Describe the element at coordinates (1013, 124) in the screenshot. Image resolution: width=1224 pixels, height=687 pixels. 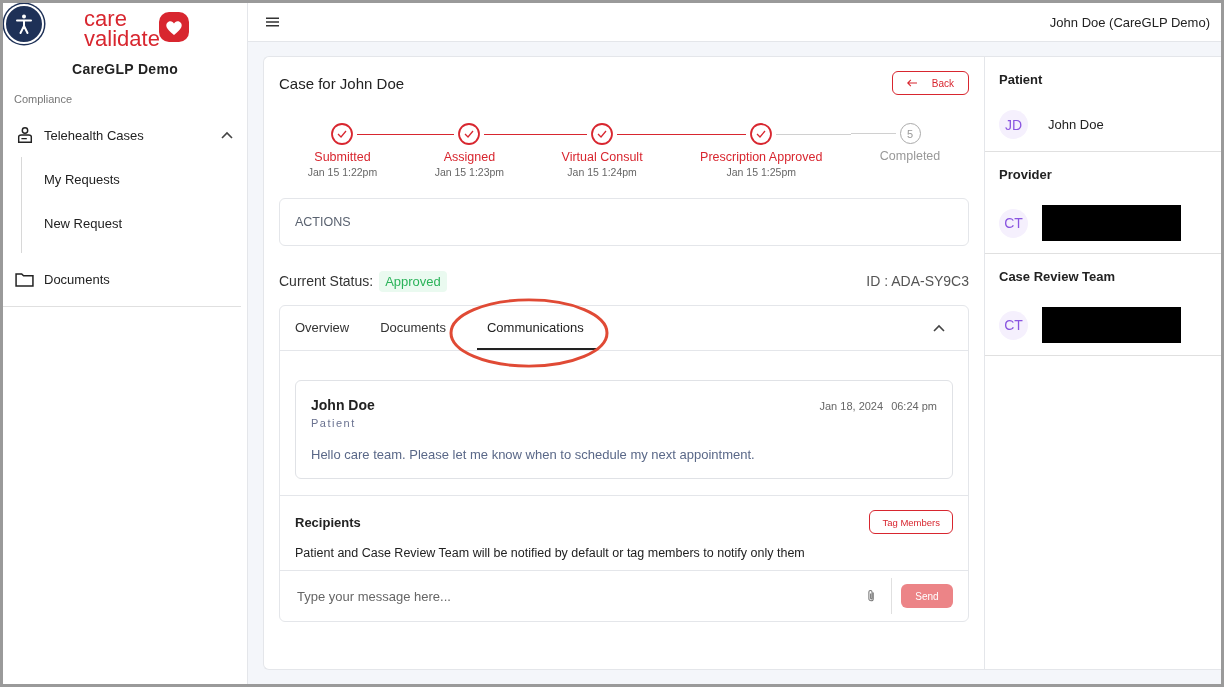
I see `initials-avatar: JD` at that location.